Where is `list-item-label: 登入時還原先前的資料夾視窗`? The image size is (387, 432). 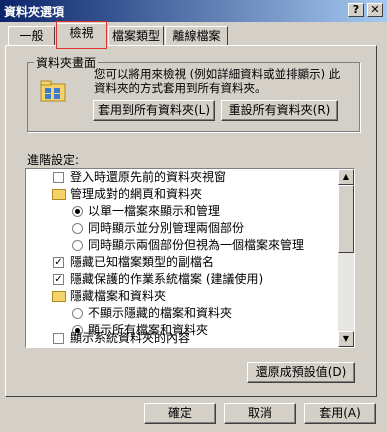 list-item-label: 登入時還原先前的資料夾視窗 is located at coordinates (148, 177).